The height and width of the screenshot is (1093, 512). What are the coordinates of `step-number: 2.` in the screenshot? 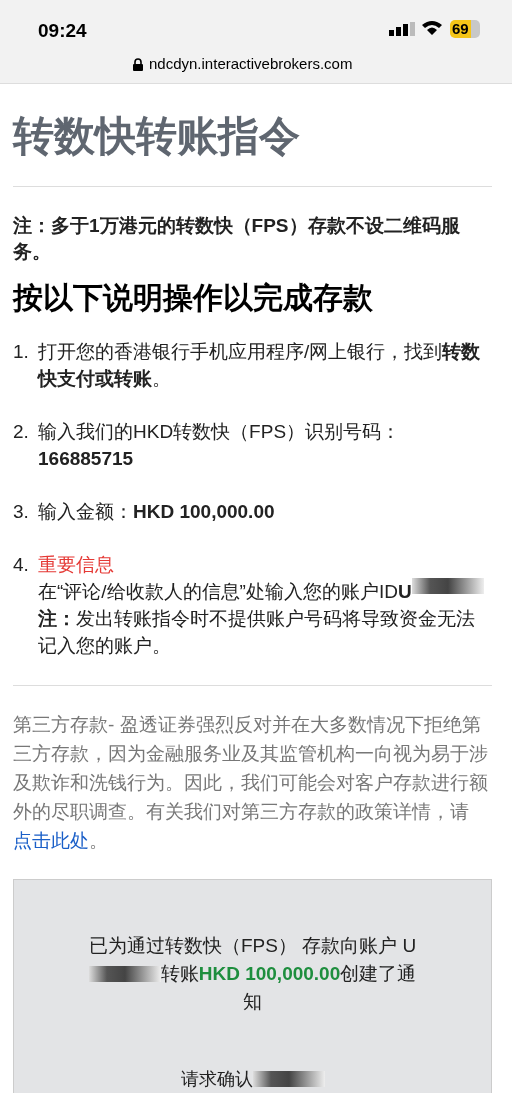 It's located at (21, 431).